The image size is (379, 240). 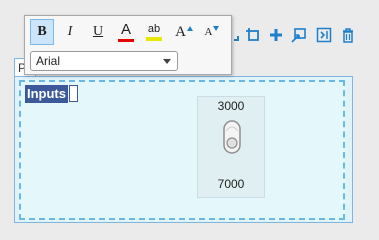 I want to click on highlight-button: ab, so click(x=154, y=32).